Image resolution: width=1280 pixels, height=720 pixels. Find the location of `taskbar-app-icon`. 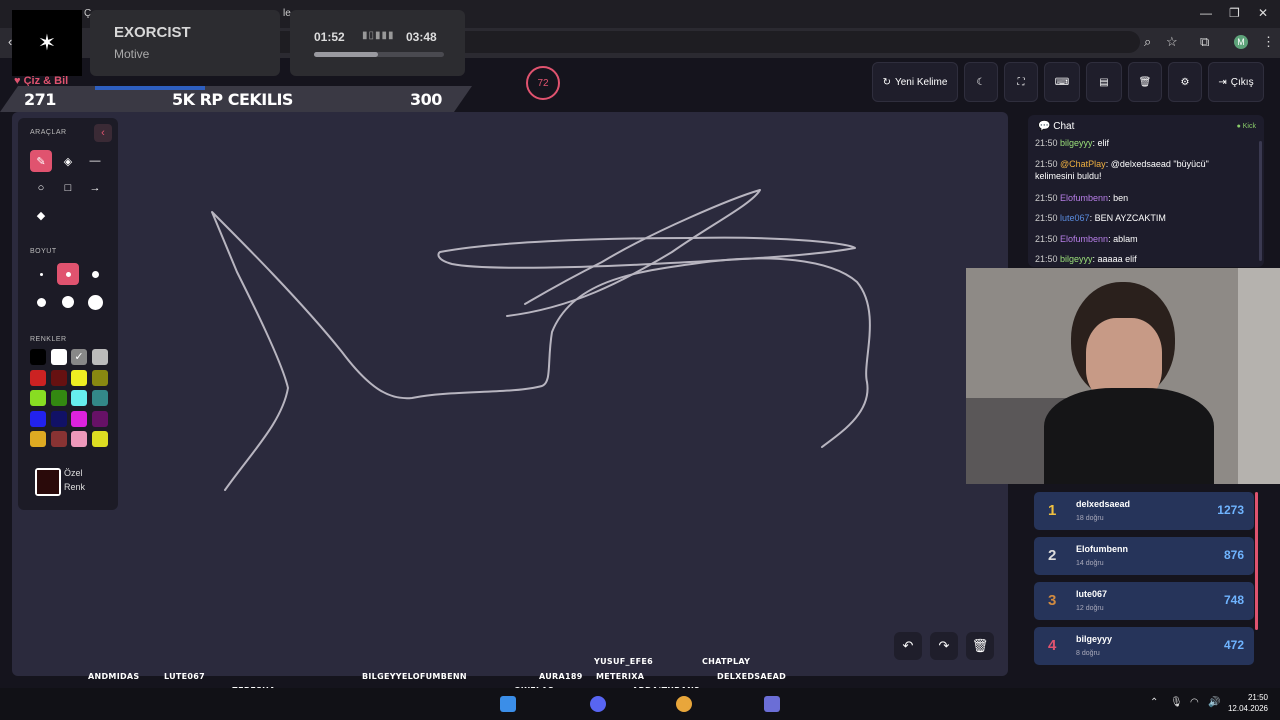

taskbar-app-icon is located at coordinates (772, 704).